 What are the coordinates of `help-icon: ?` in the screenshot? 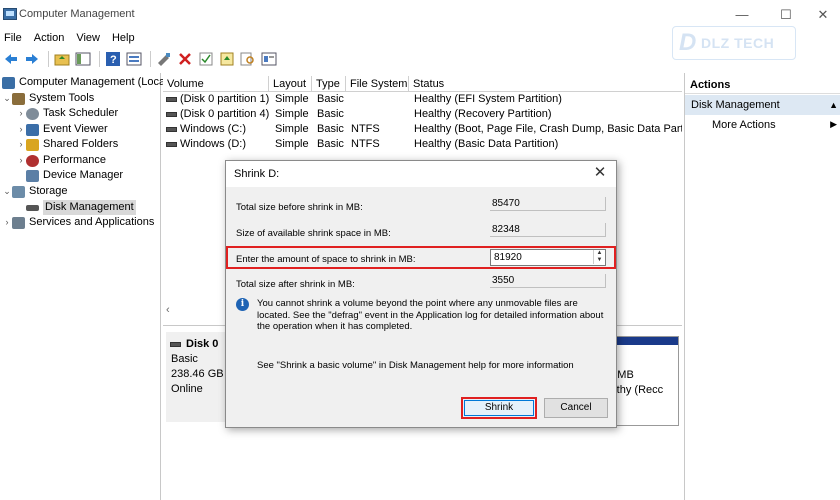 It's located at (113, 59).